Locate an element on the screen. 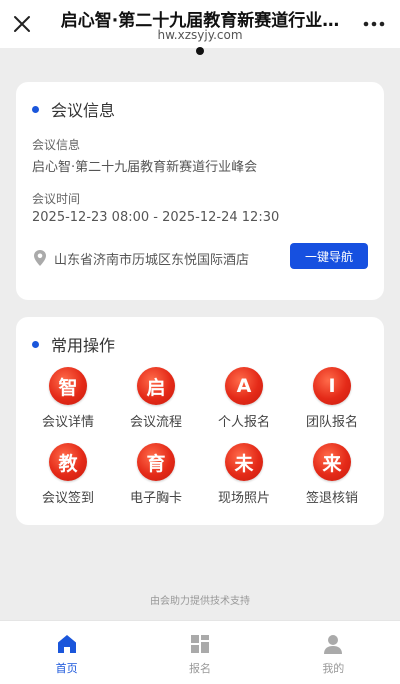  banner-fragment-left: · is located at coordinates (37, 50).